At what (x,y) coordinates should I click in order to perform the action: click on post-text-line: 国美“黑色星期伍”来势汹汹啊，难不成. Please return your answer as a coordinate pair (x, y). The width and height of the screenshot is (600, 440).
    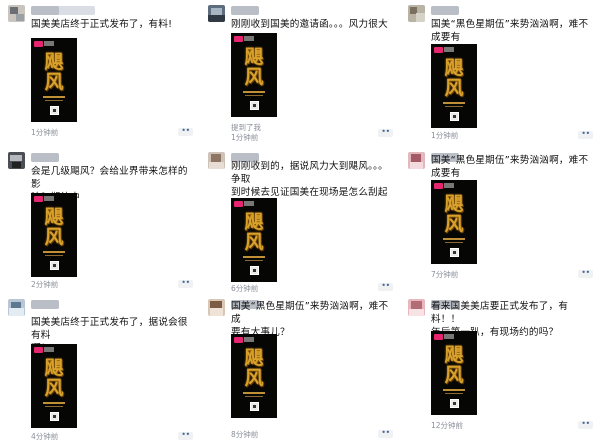
    Looking at the image, I should click on (310, 313).